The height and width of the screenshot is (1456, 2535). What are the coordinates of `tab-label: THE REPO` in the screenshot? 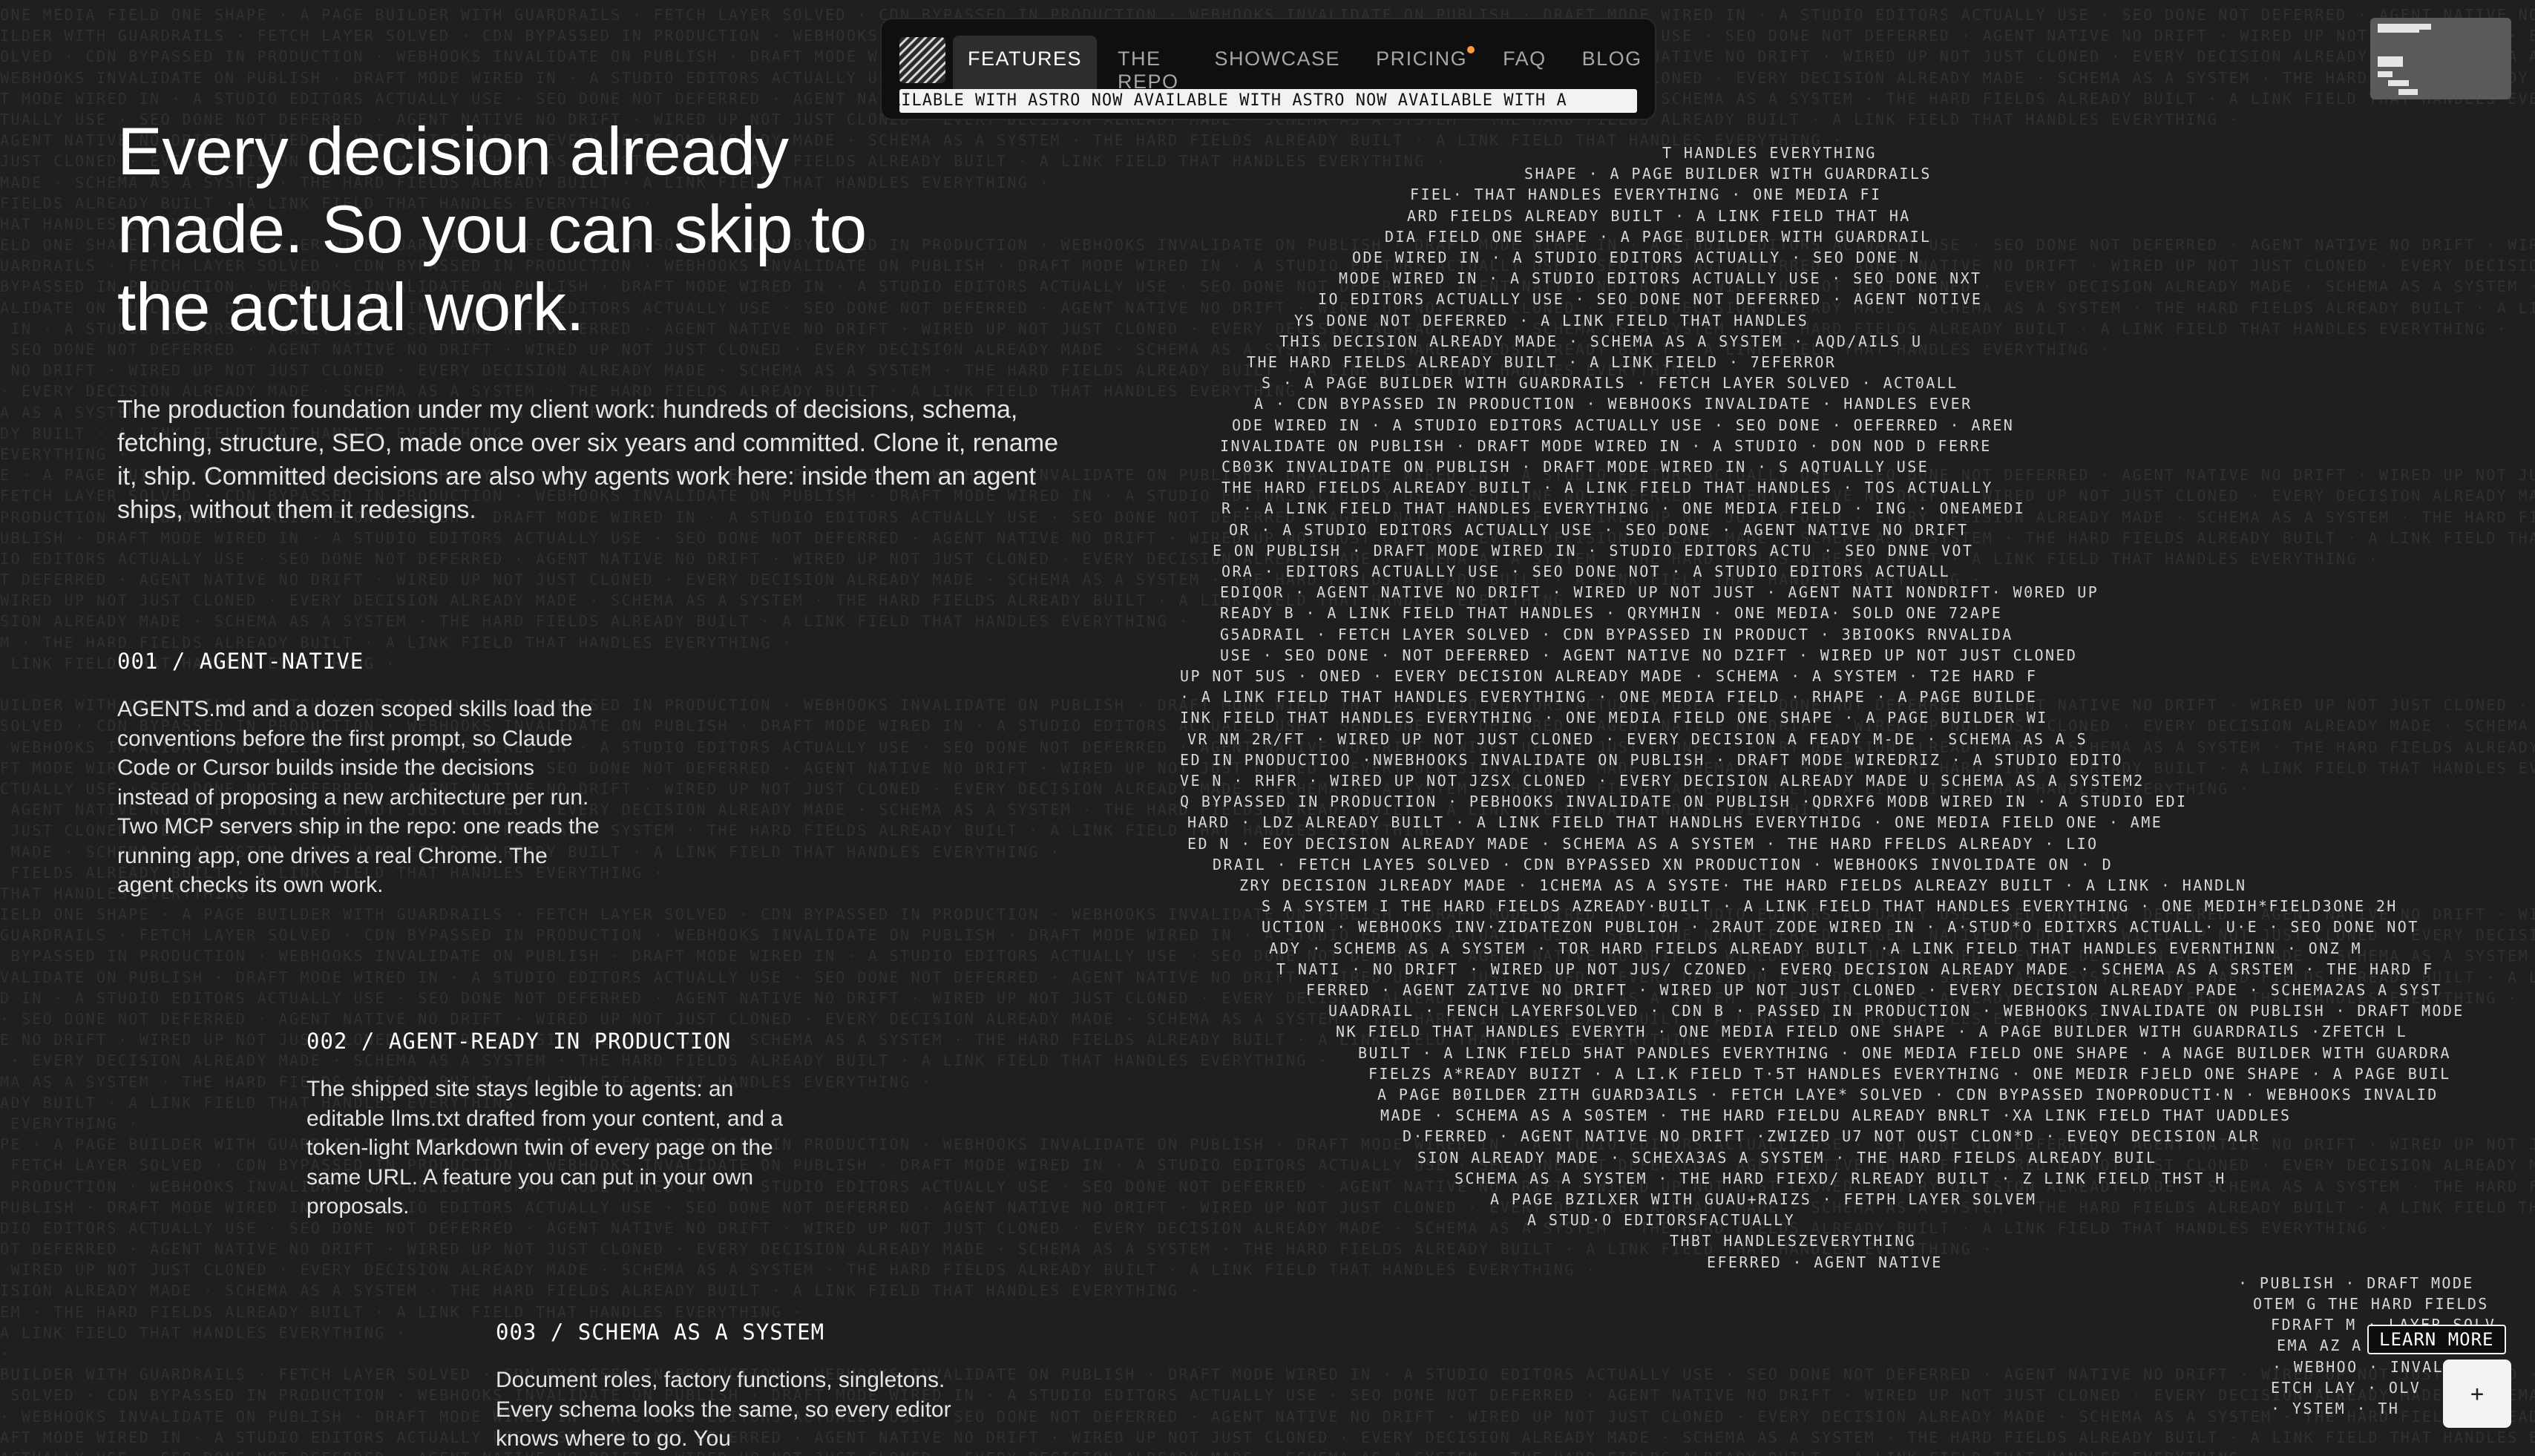 It's located at (1148, 70).